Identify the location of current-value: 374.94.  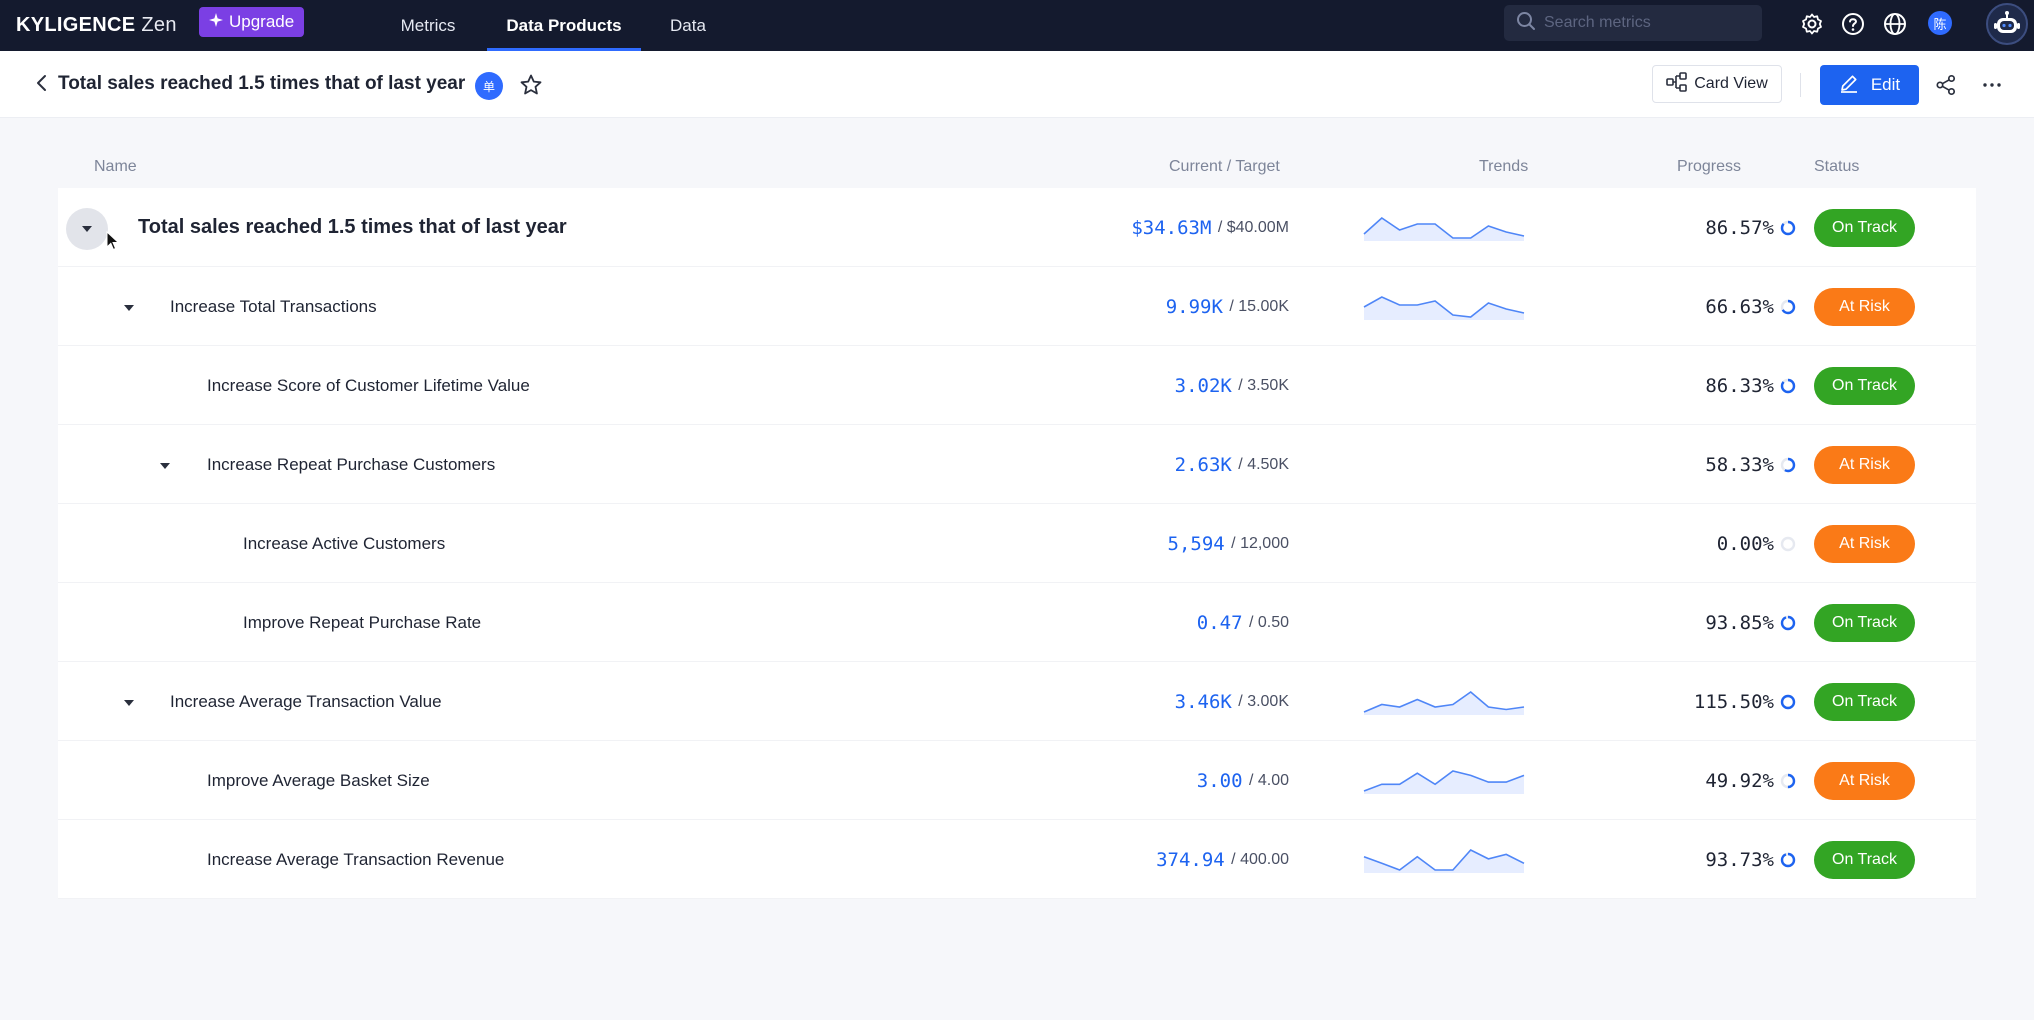
(1190, 859).